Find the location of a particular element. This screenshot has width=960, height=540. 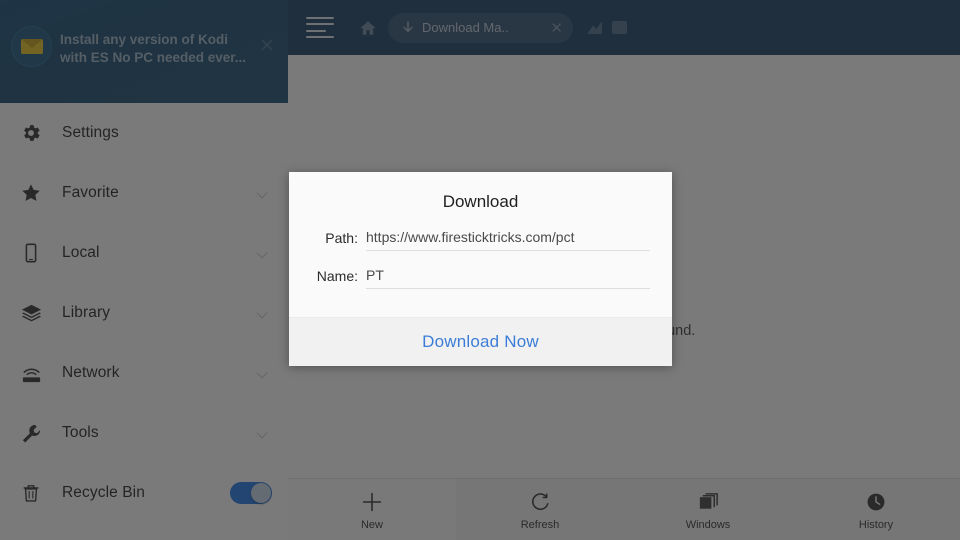

name-input: PT is located at coordinates (508, 278).